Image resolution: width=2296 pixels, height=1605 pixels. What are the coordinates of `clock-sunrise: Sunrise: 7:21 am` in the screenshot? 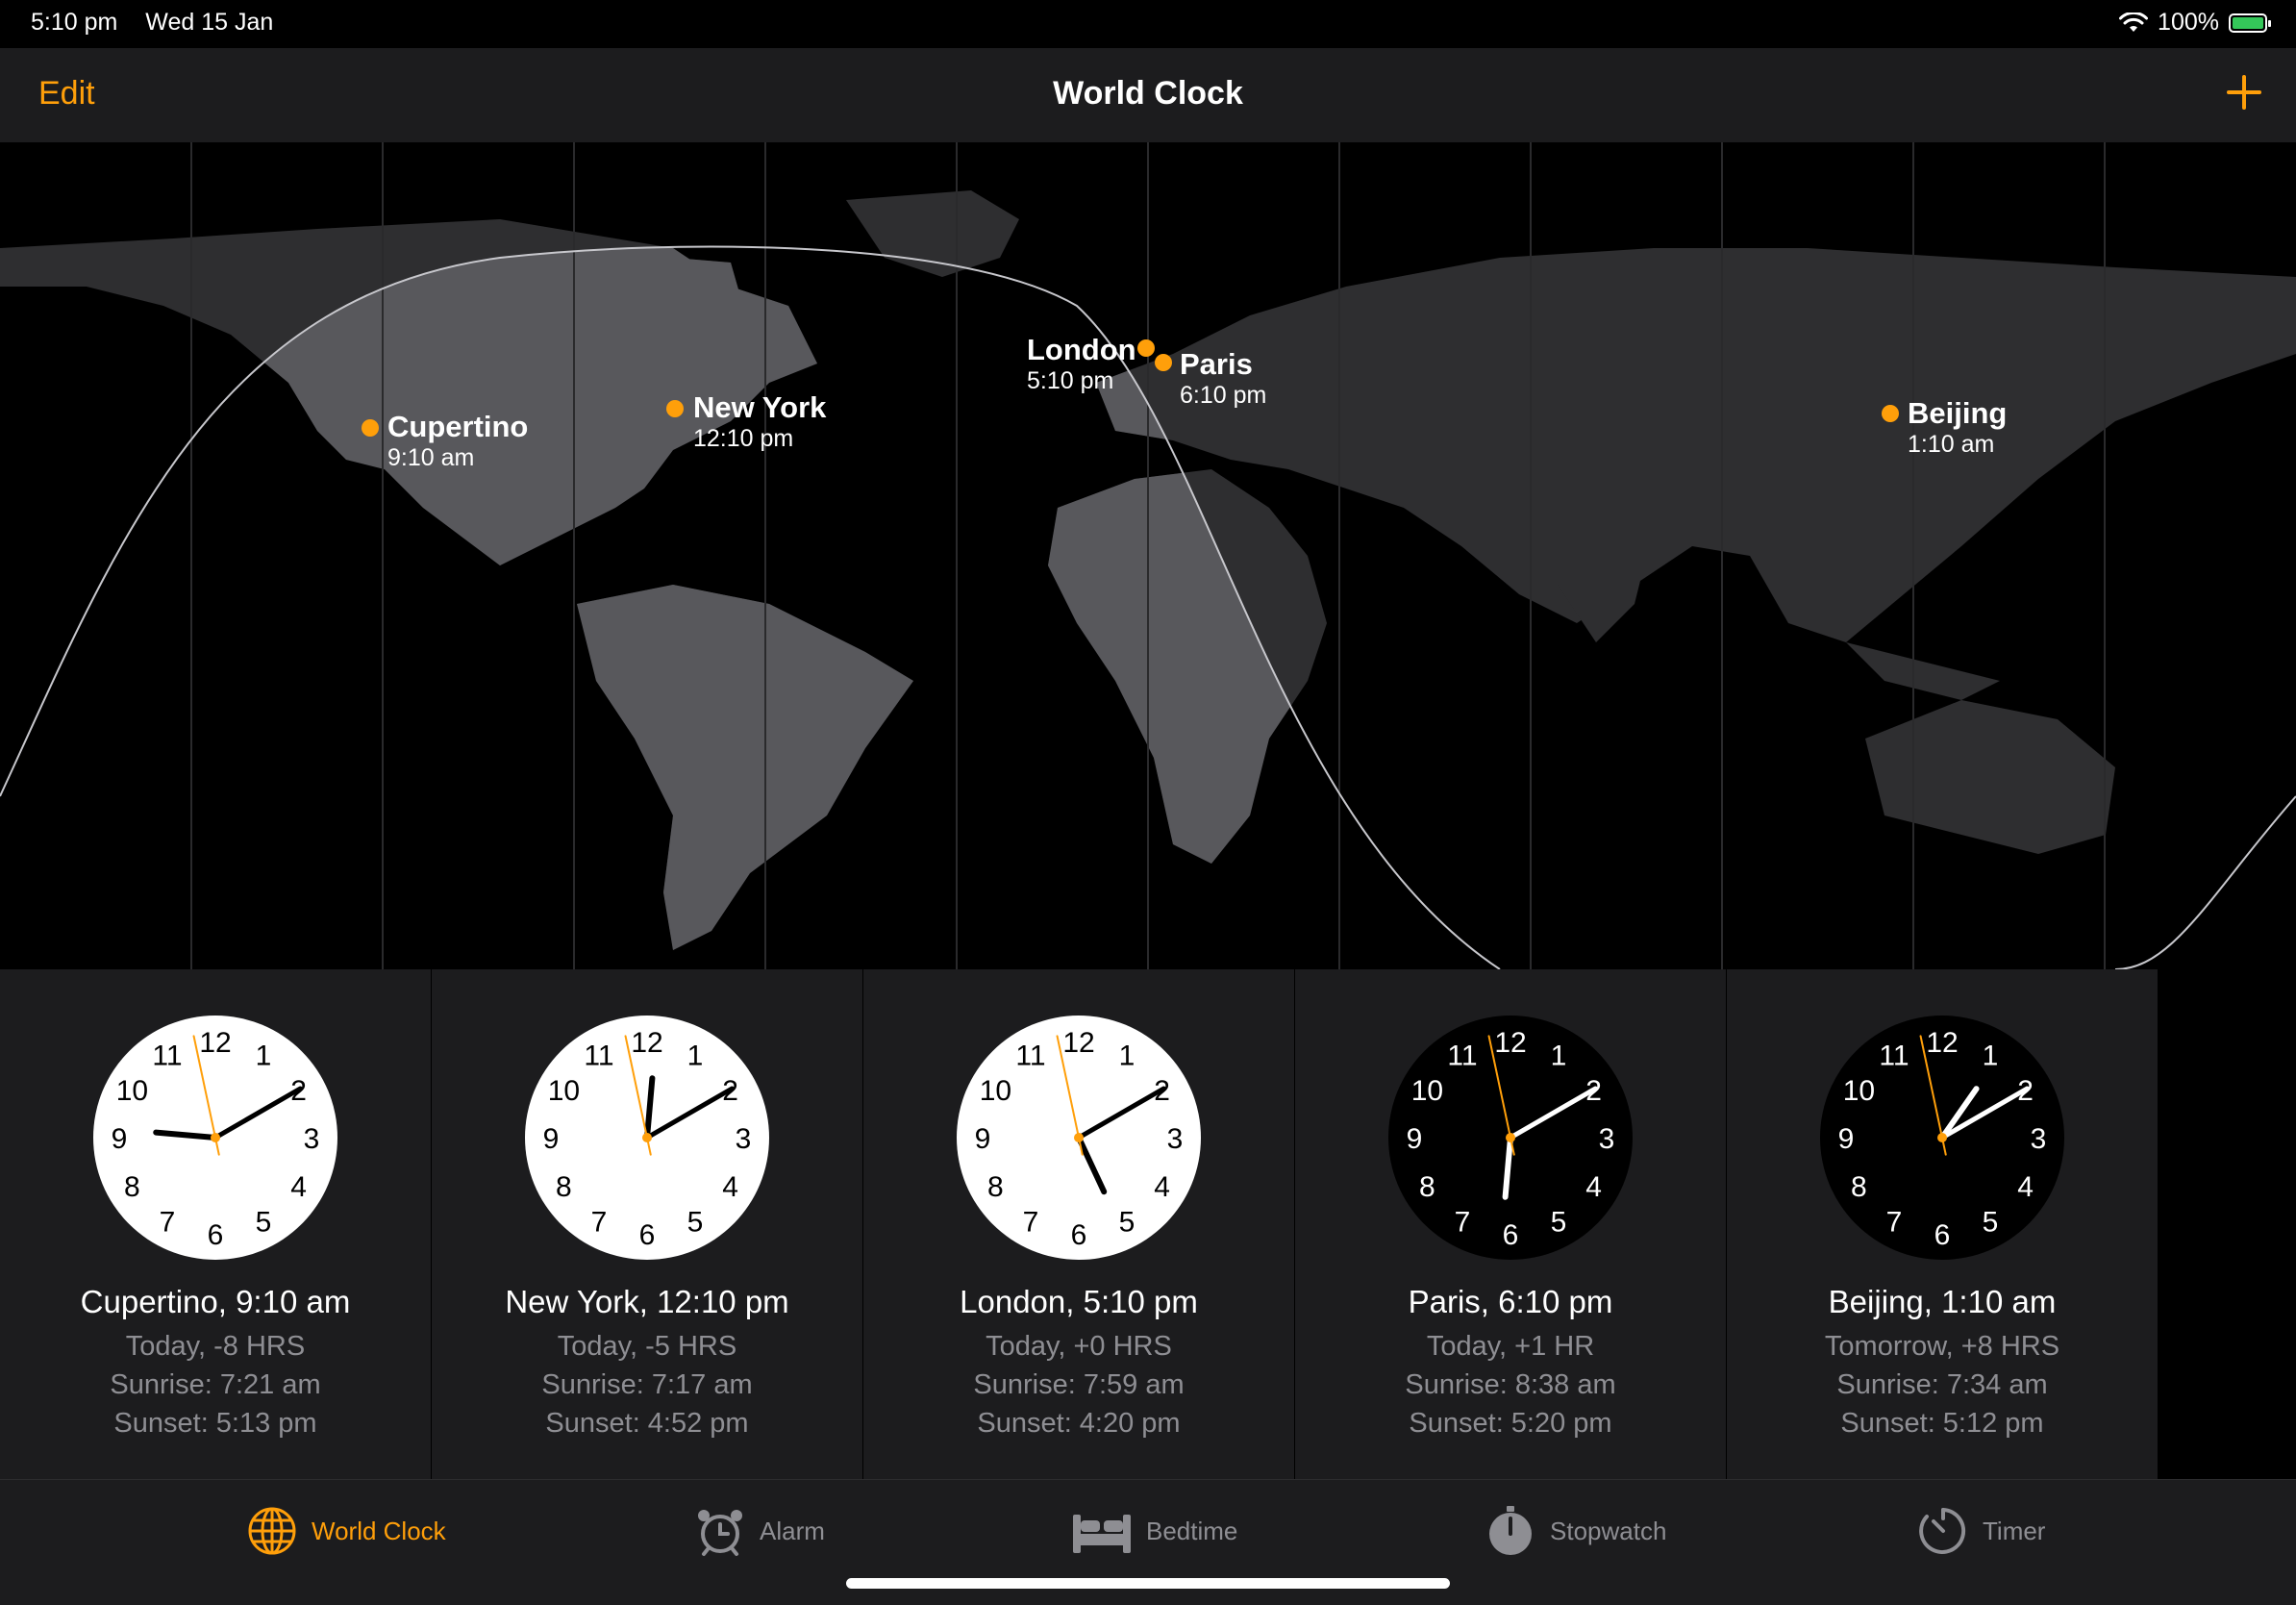 It's located at (215, 1384).